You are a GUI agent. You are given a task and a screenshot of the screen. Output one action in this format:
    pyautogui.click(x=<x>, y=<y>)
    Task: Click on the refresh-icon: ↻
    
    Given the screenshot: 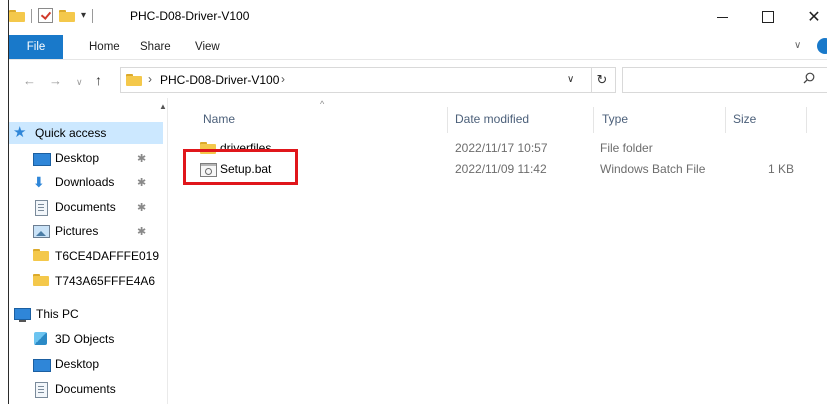 What is the action you would take?
    pyautogui.click(x=602, y=79)
    